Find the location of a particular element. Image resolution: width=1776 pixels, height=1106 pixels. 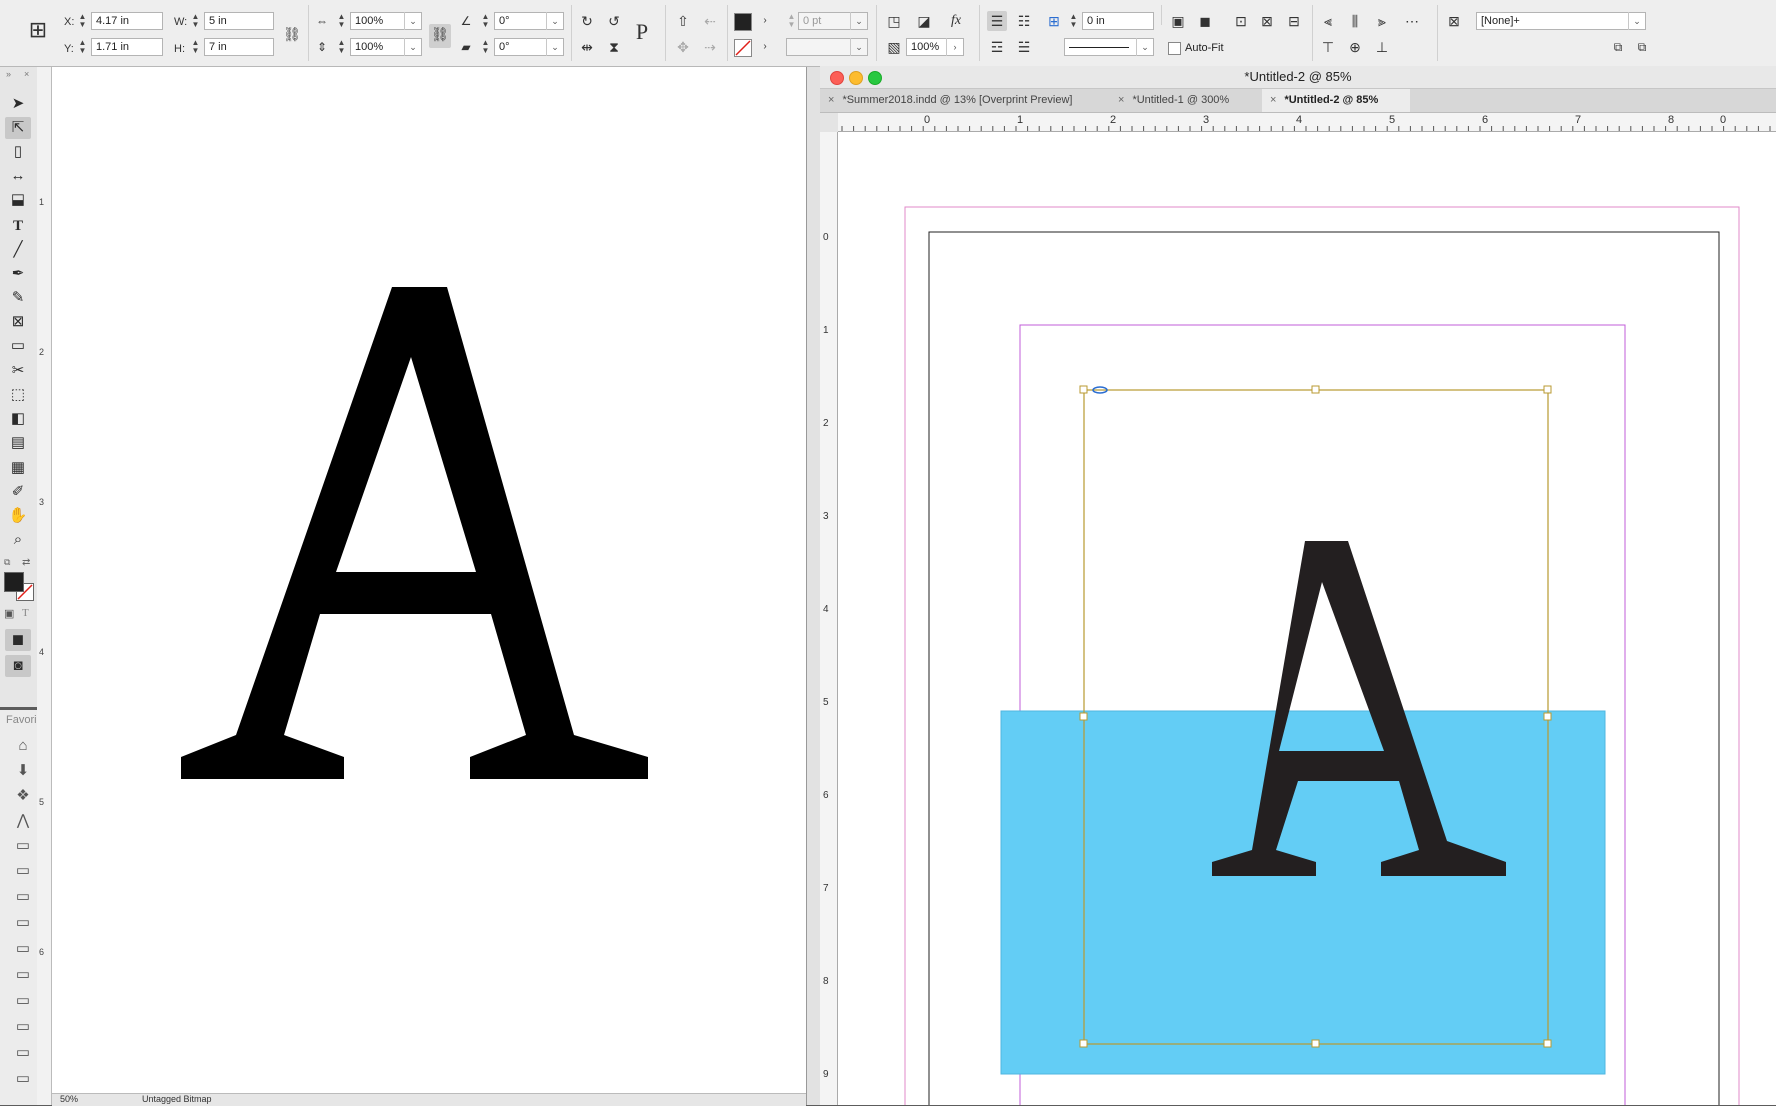

drop-shadow-icon: ◳ is located at coordinates (894, 21).